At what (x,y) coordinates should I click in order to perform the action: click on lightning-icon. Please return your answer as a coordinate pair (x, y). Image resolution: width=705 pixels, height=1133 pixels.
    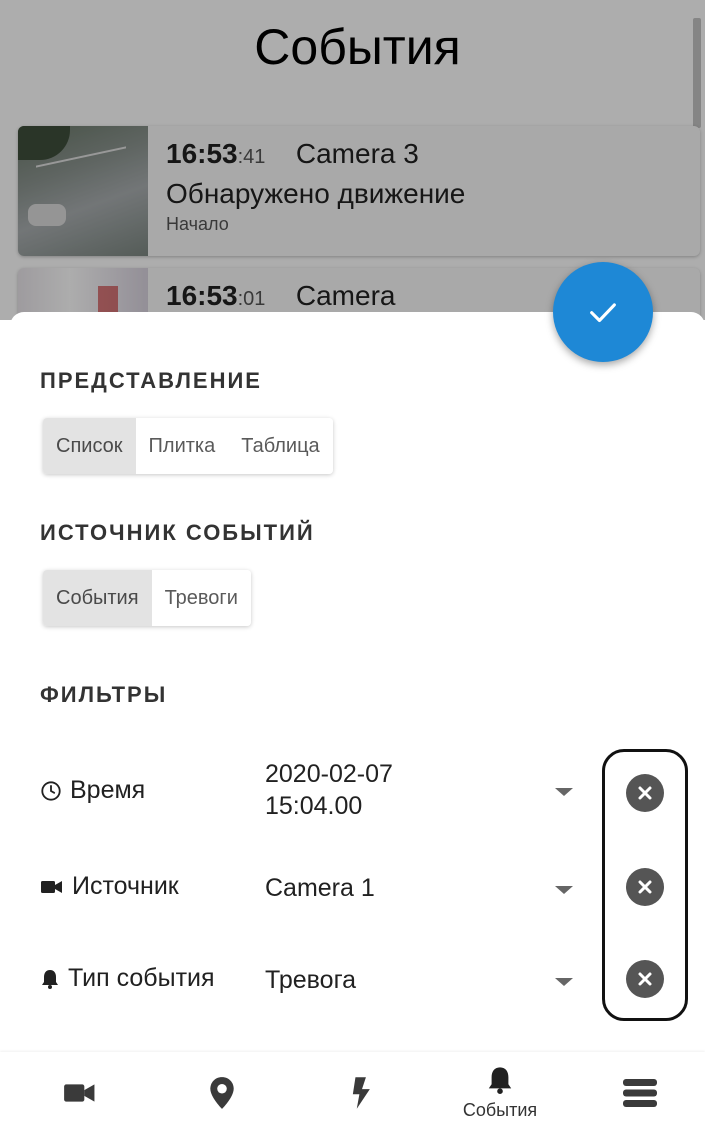
    Looking at the image, I should click on (361, 1092).